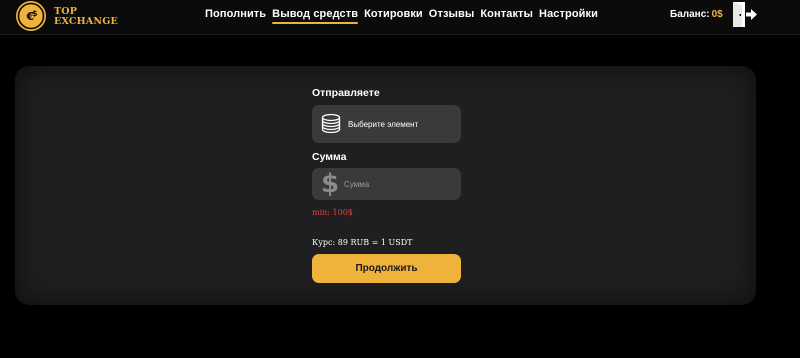 This screenshot has width=800, height=358. I want to click on nav-item-contacts: Контакты, so click(506, 16).